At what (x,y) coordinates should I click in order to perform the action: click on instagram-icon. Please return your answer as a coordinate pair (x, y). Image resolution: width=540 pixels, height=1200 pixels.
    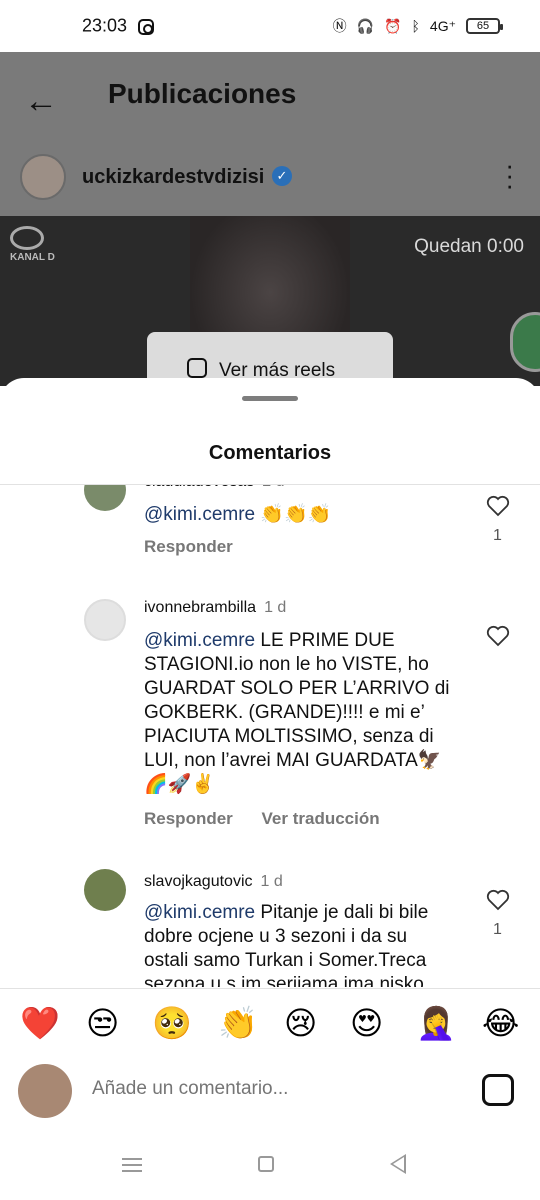
    Looking at the image, I should click on (146, 27).